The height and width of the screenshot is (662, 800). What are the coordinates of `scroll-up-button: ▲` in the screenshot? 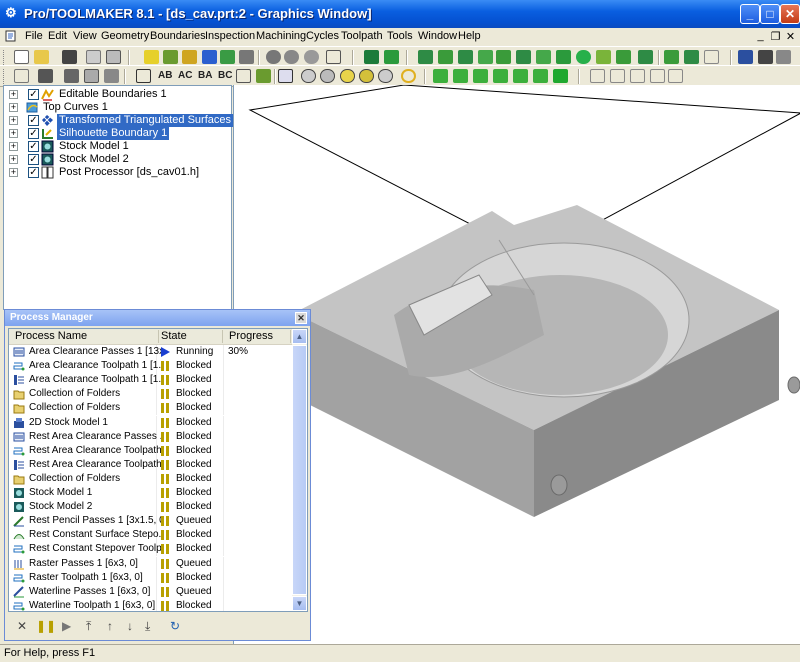 It's located at (299, 336).